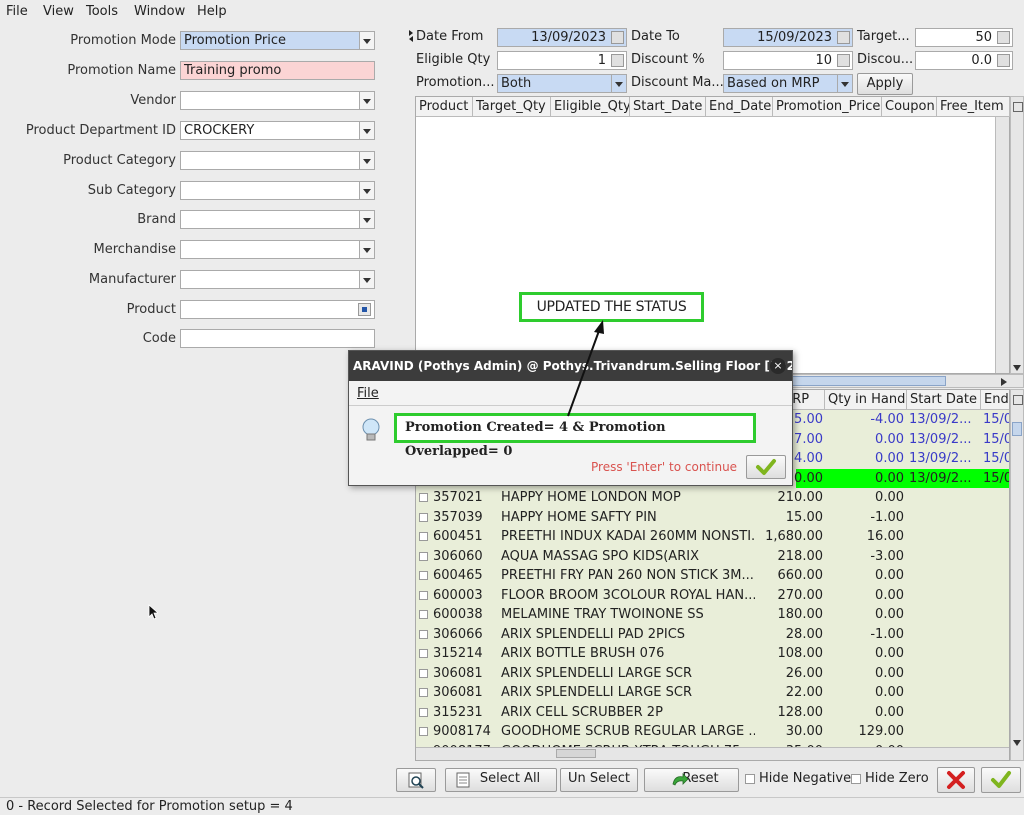 This screenshot has height=815, width=1024. I want to click on promotion-mode-select: Promotion Price, so click(277, 40).